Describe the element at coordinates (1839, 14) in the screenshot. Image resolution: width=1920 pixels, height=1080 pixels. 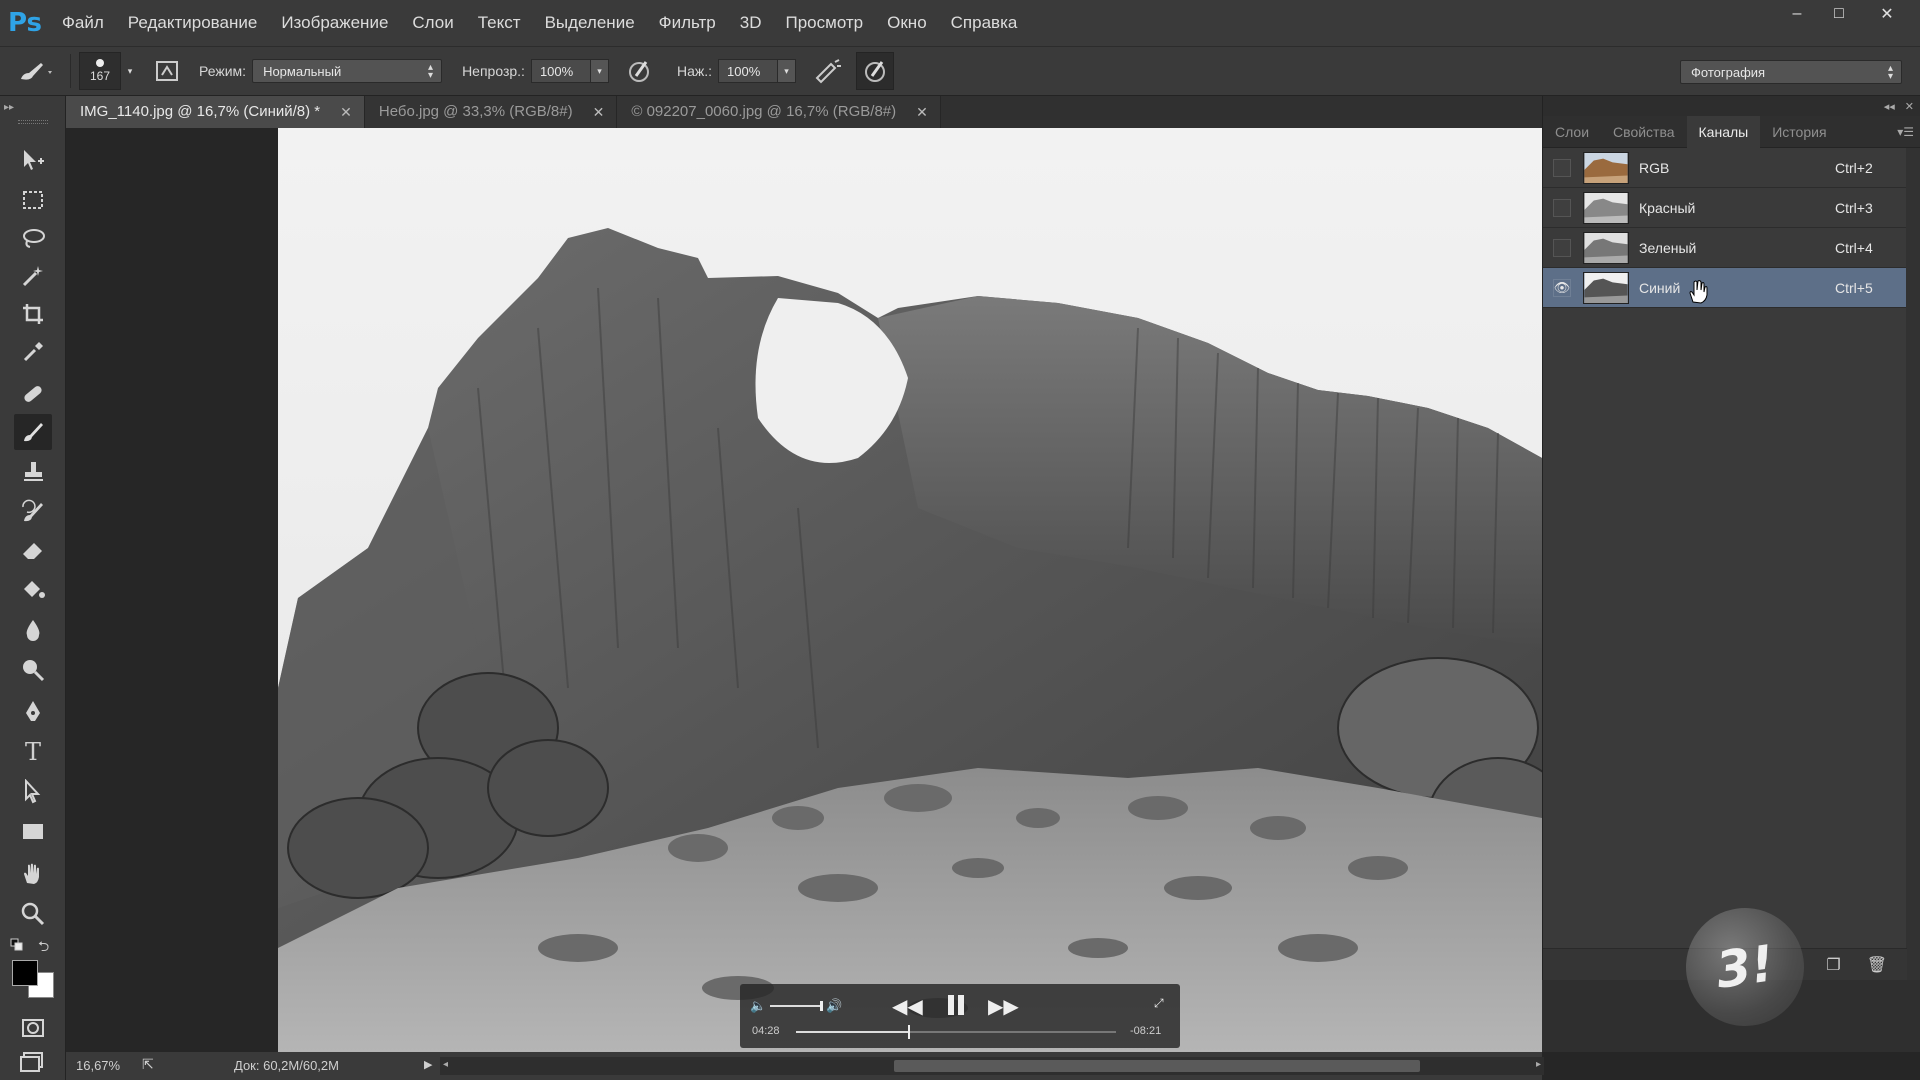
I see `maximize-button: □` at that location.